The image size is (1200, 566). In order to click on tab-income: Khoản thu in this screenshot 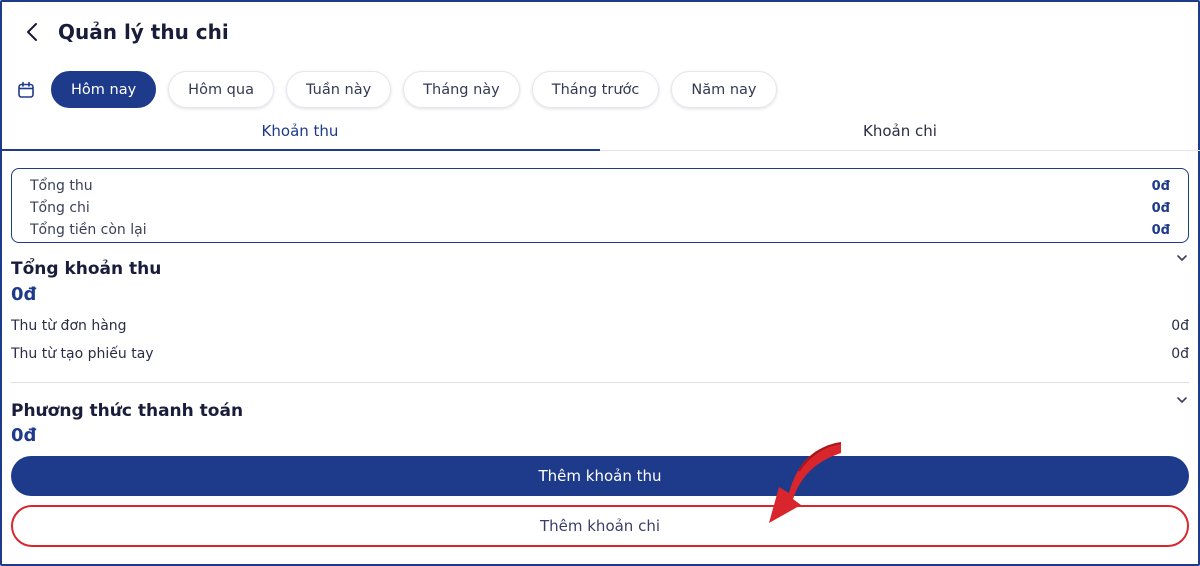, I will do `click(300, 132)`.